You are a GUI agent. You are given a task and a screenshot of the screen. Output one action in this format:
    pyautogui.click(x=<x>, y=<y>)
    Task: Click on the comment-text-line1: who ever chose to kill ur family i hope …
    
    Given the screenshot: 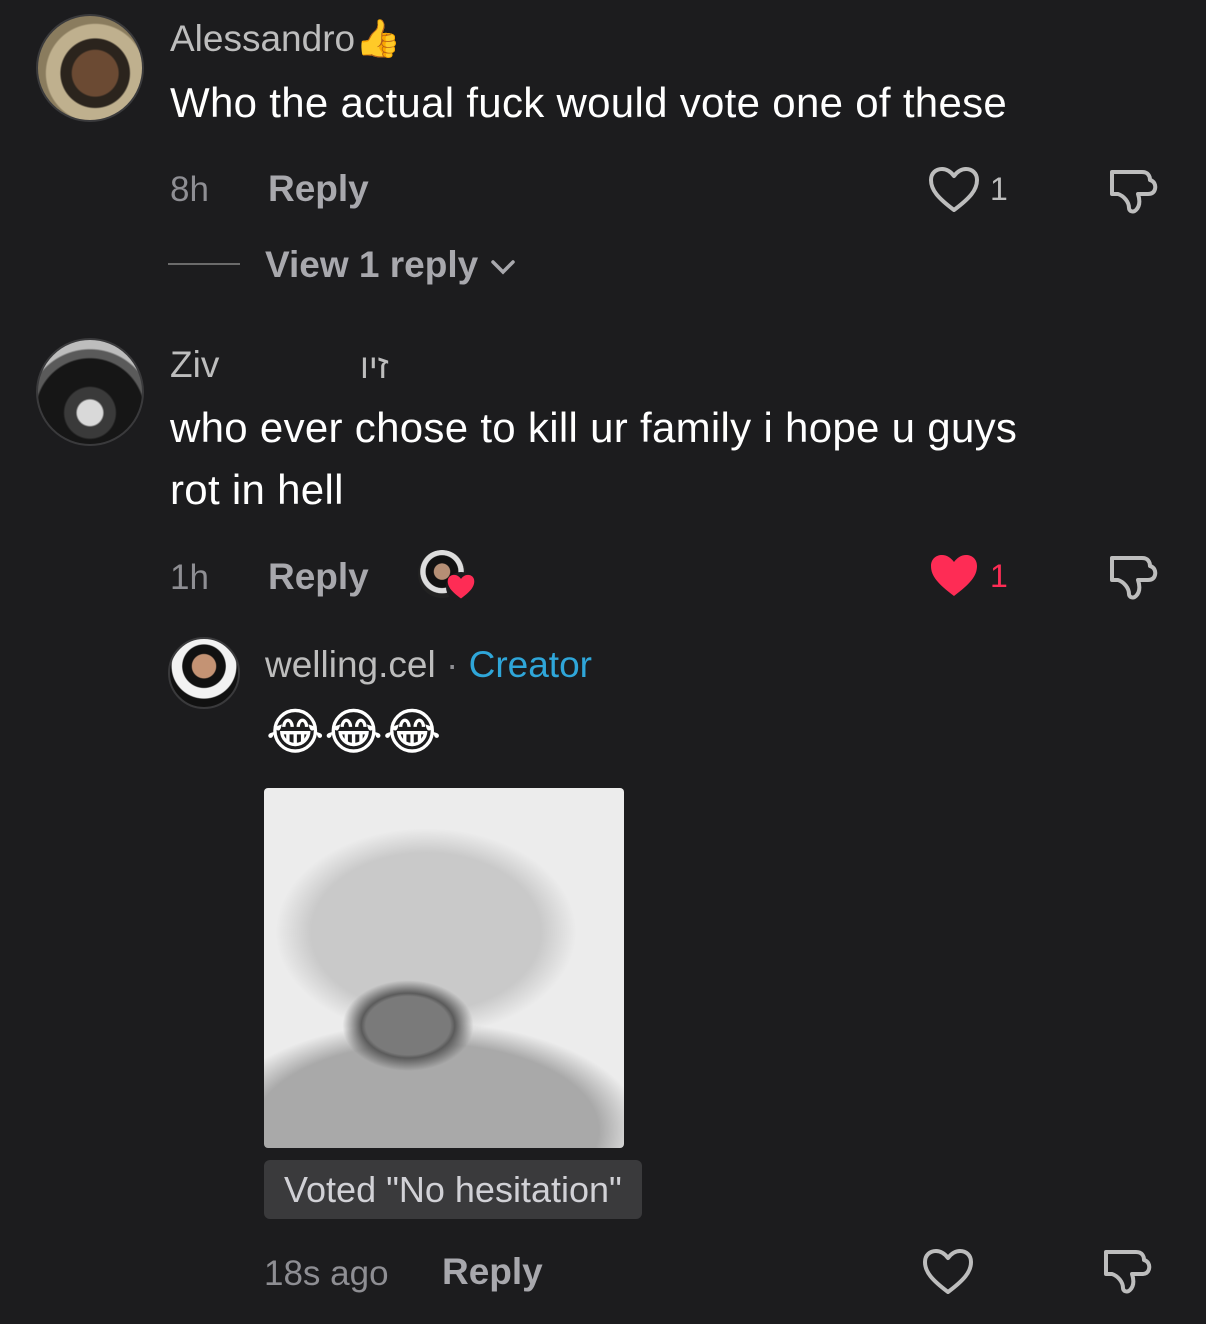 What is the action you would take?
    pyautogui.click(x=594, y=427)
    